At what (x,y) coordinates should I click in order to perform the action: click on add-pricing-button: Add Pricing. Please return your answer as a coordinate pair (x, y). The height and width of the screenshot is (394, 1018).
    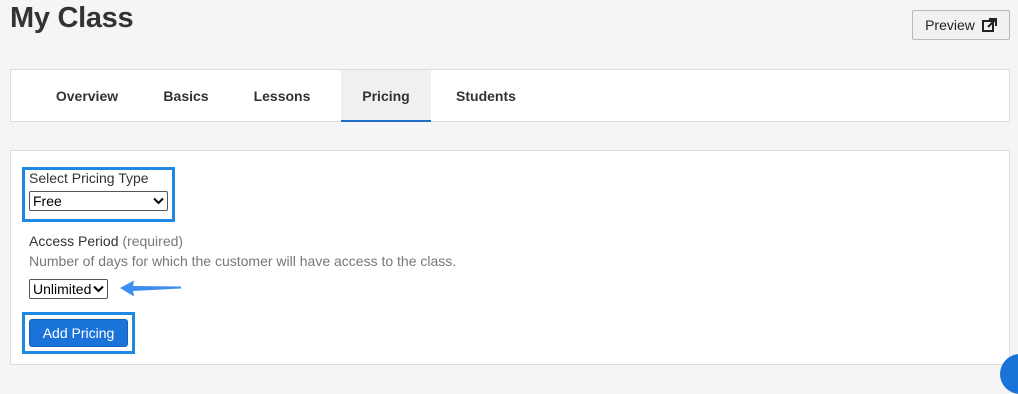
    Looking at the image, I should click on (78, 333).